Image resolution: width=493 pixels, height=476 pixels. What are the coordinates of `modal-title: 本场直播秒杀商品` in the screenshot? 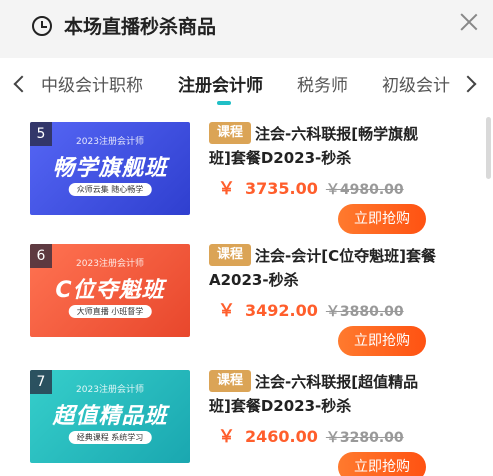 It's located at (140, 27).